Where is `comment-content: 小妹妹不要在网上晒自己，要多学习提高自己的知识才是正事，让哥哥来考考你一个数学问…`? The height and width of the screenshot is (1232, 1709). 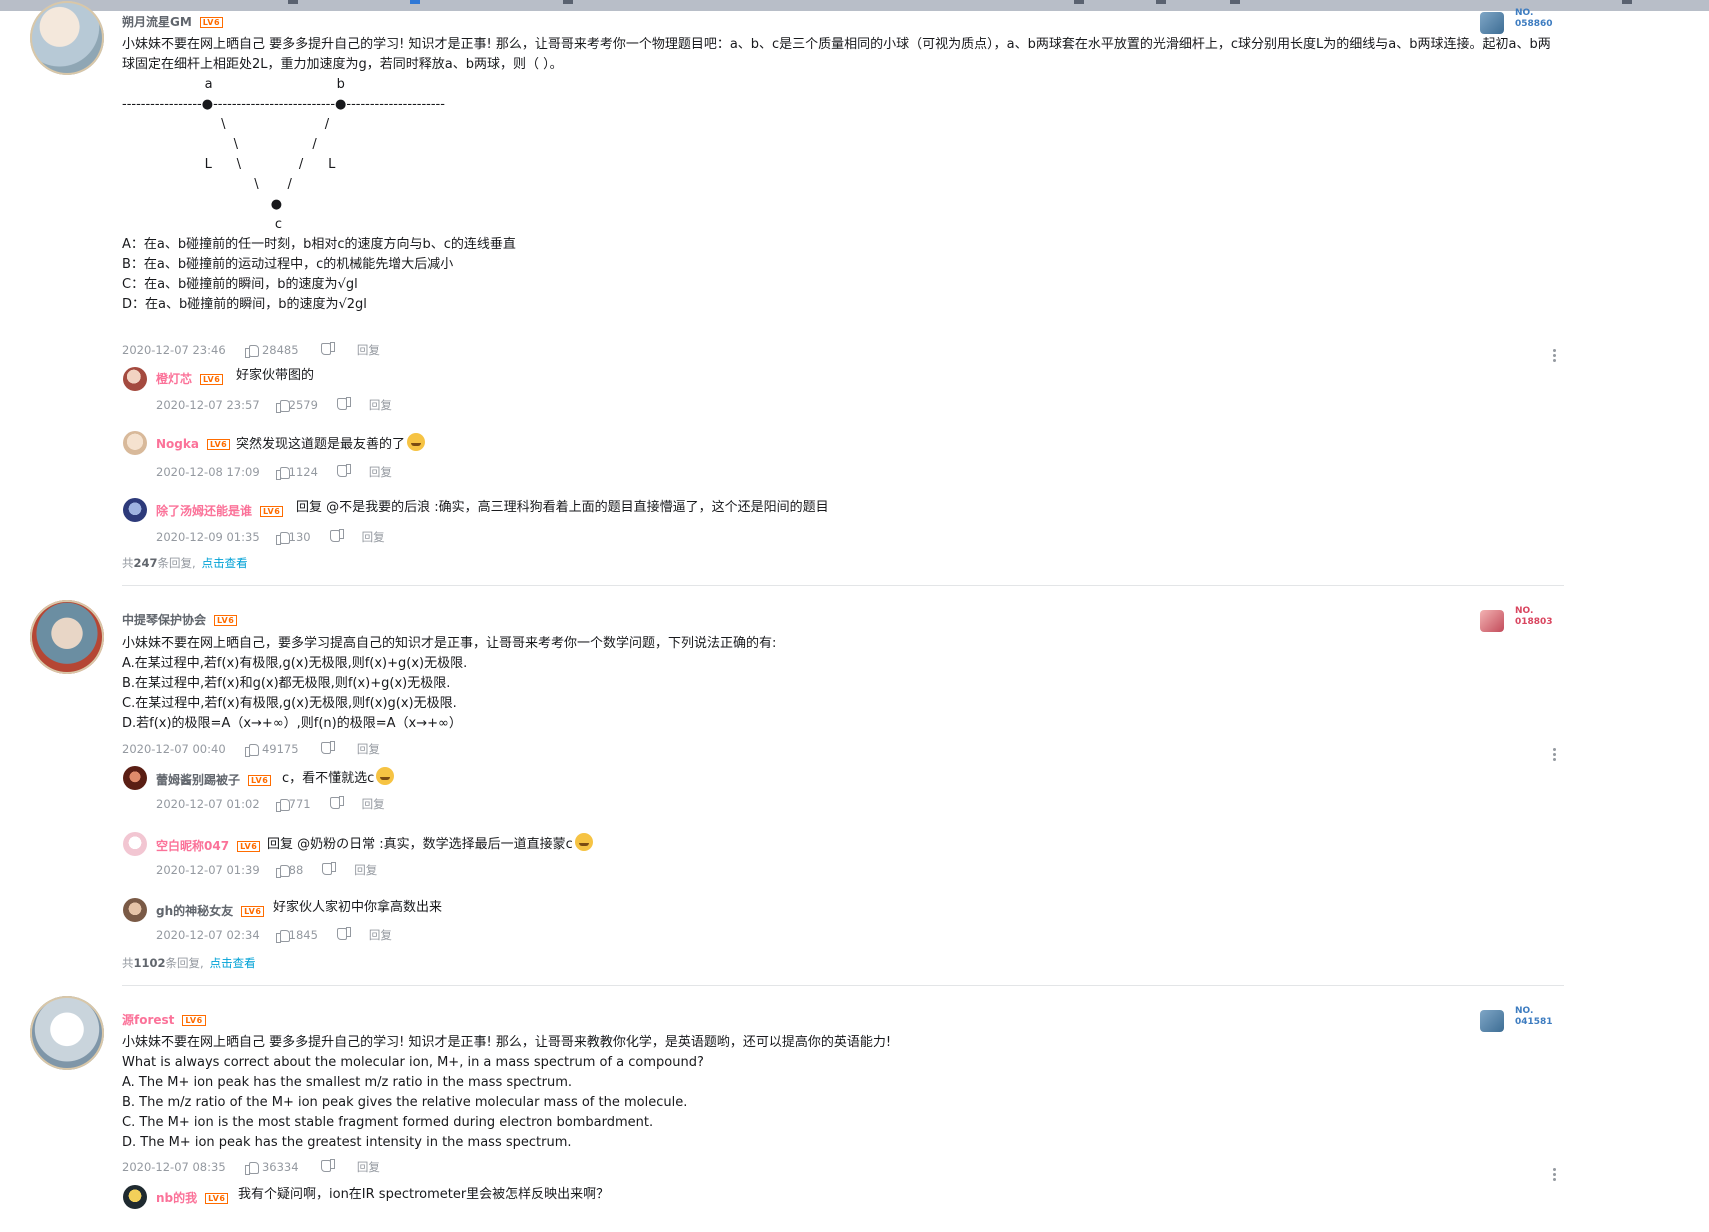
comment-content: 小妹妹不要在网上晒自己，要多学习提高自己的知识才是正事，让哥哥来考考你一个数学问… is located at coordinates (842, 684).